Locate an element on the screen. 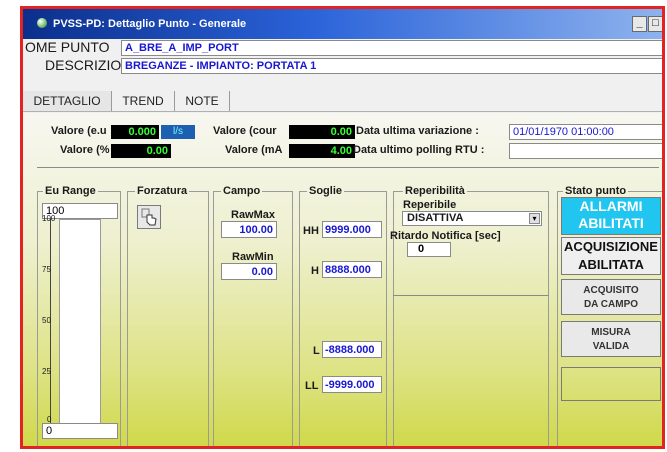 The width and height of the screenshot is (667, 452). rawmin-label: RawMin is located at coordinates (253, 257).